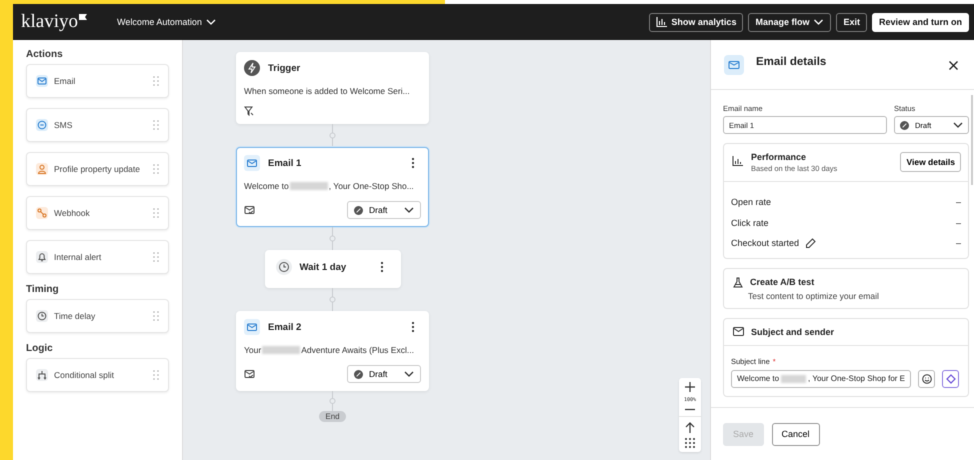 Image resolution: width=974 pixels, height=460 pixels. I want to click on preview-text: Welcome to, so click(266, 186).